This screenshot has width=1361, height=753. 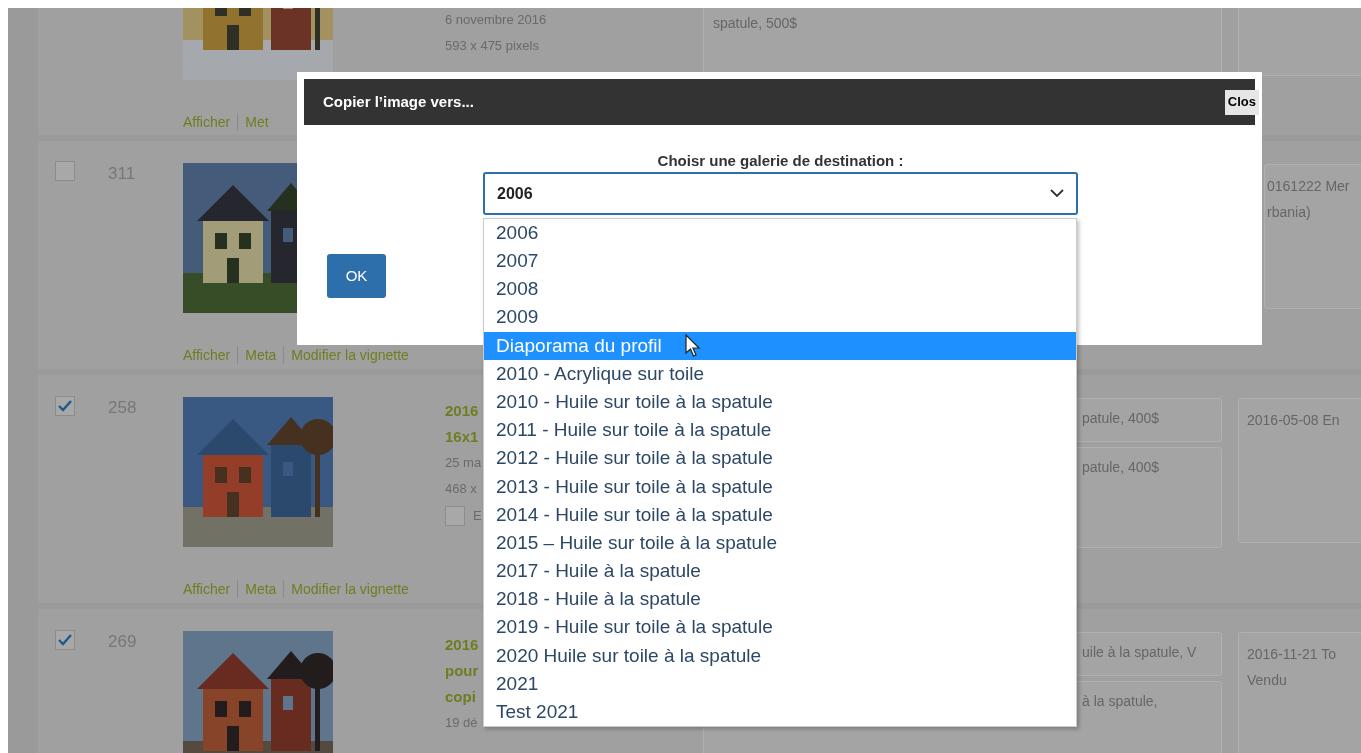 I want to click on dropdown-option: Test 2021, so click(x=780, y=712).